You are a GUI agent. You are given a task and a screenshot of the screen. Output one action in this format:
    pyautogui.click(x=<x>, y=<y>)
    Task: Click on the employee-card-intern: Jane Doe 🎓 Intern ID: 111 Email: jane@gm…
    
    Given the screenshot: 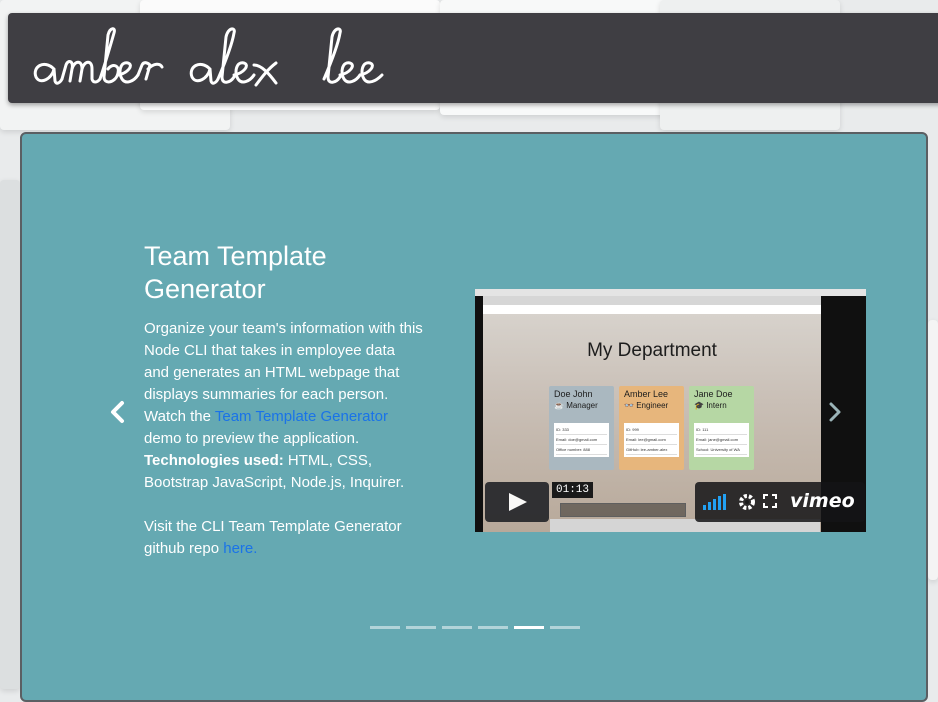 What is the action you would take?
    pyautogui.click(x=721, y=428)
    